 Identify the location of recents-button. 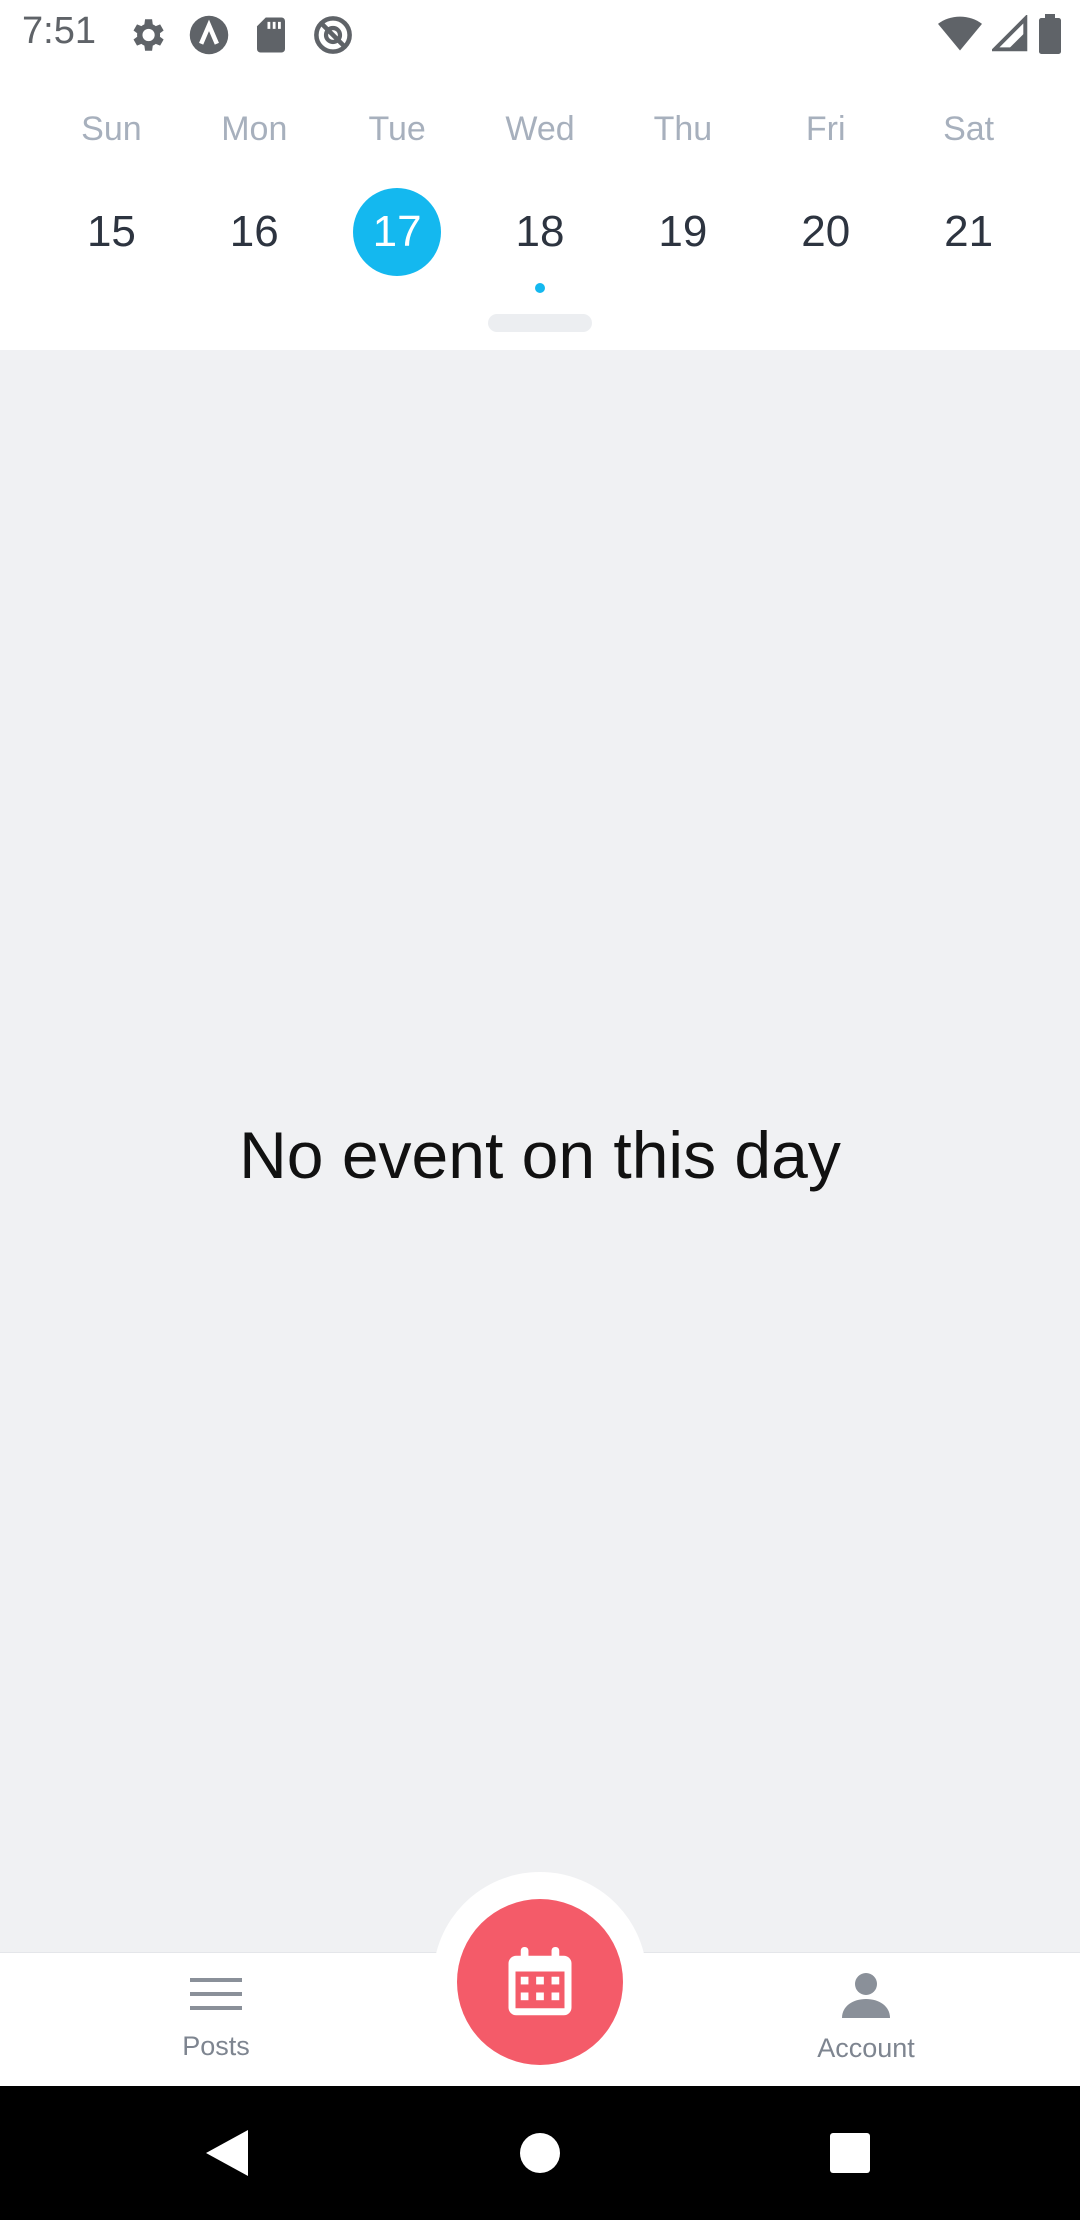
(850, 2153).